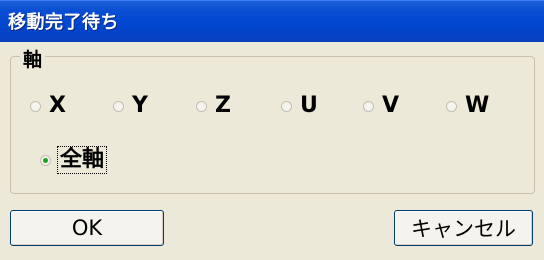  What do you see at coordinates (63, 22) in the screenshot?
I see `window-title: 移動完了待ち` at bounding box center [63, 22].